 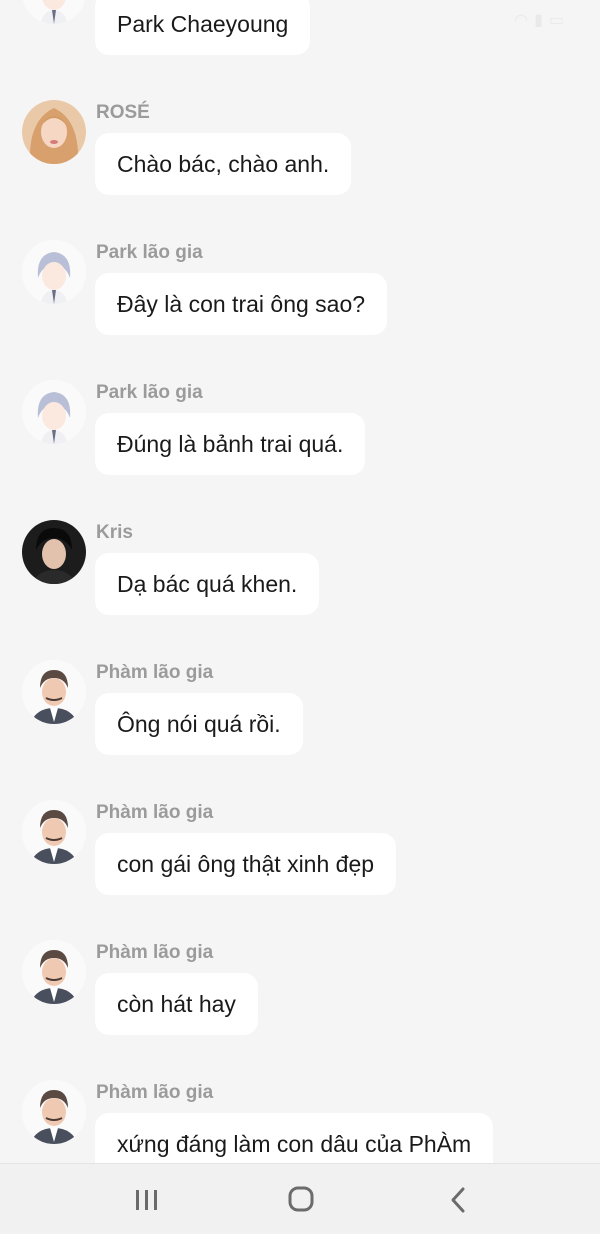 I want to click on kris-avatar, so click(x=54, y=552).